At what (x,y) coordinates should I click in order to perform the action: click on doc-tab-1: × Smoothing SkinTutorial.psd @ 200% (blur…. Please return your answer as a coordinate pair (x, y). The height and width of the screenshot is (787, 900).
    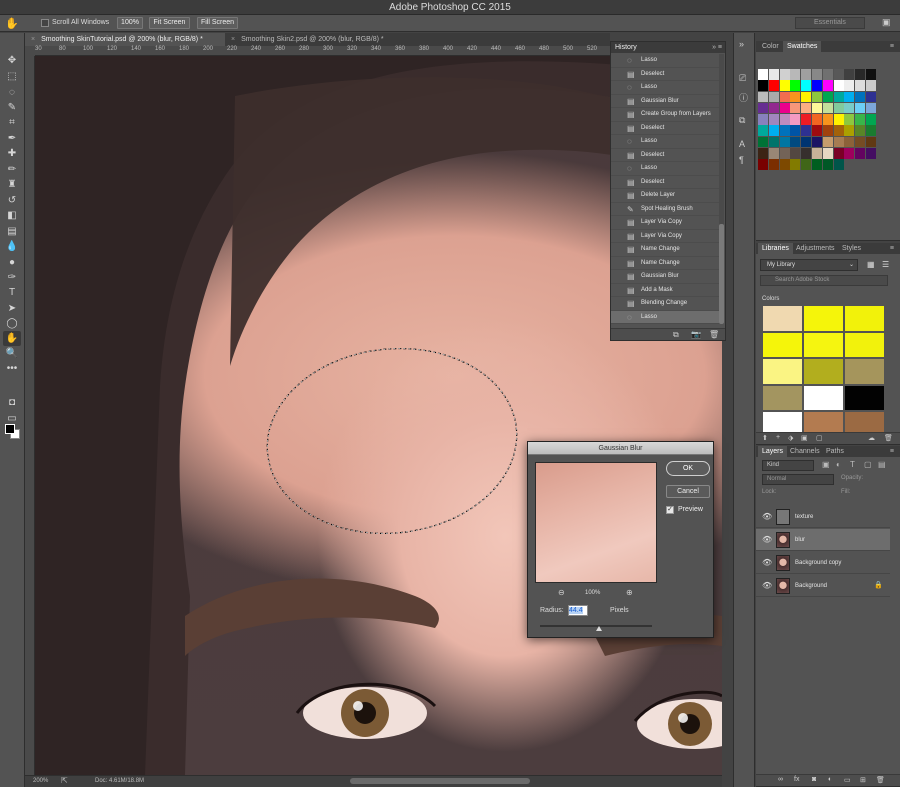
    Looking at the image, I should click on (125, 39).